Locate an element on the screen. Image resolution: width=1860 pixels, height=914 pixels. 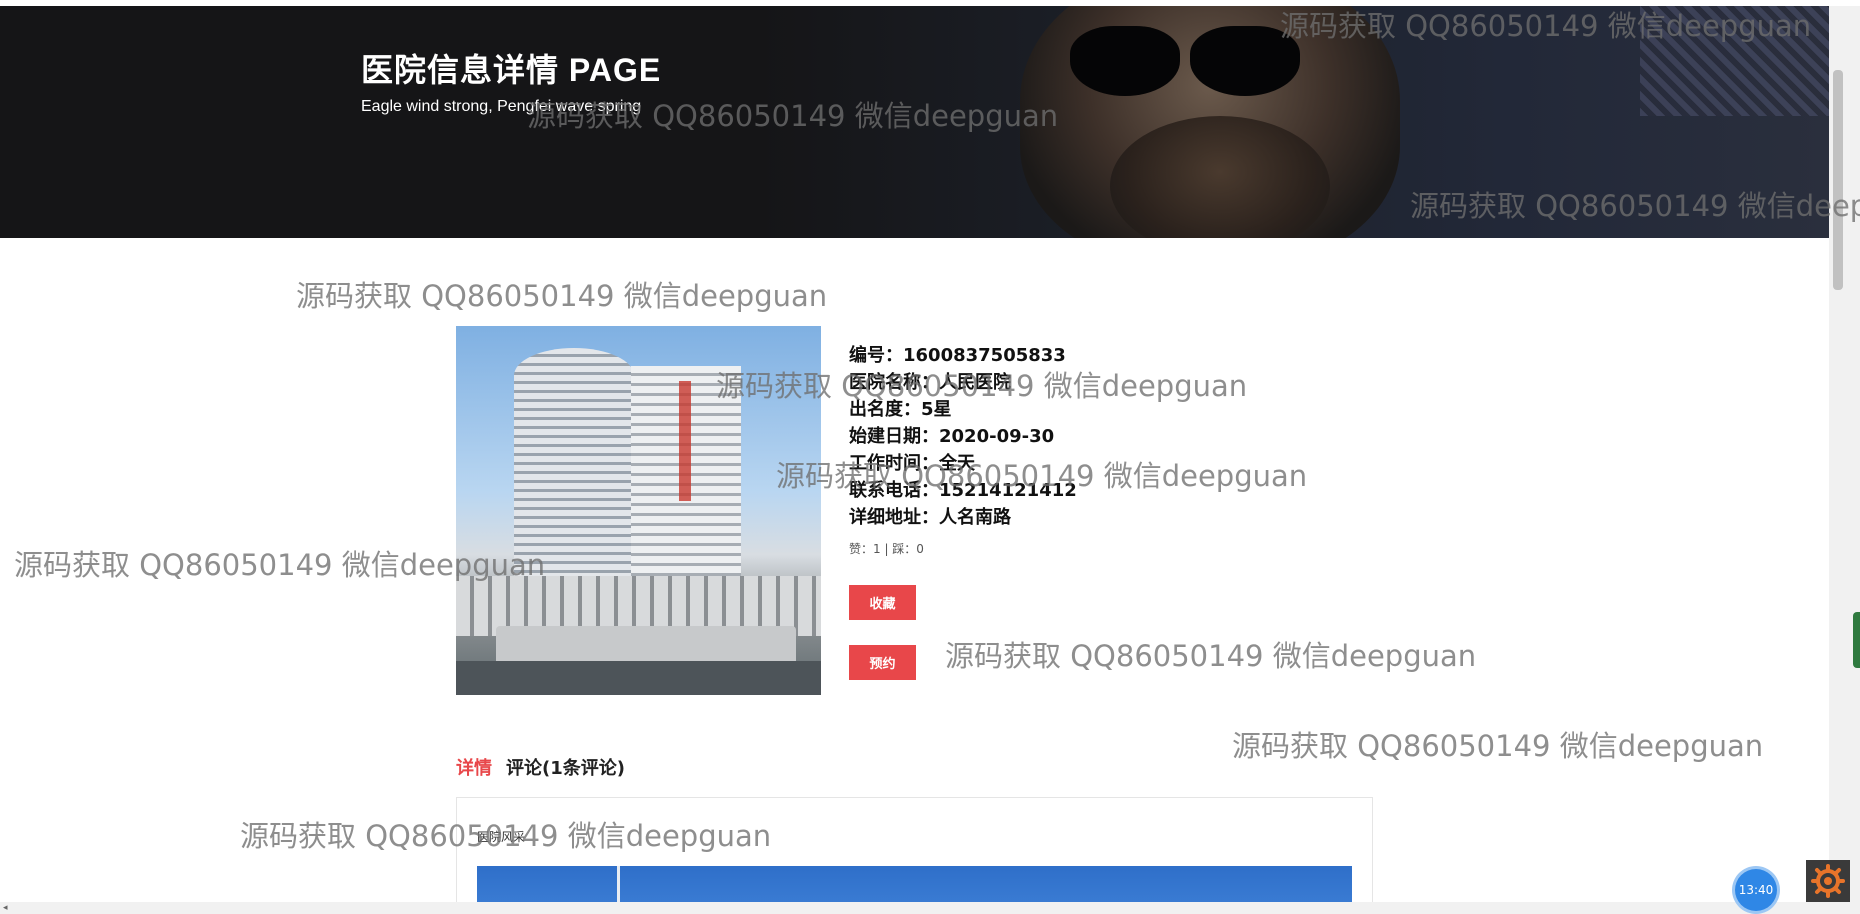
vertical-scrollbar-thumb is located at coordinates (1838, 180).